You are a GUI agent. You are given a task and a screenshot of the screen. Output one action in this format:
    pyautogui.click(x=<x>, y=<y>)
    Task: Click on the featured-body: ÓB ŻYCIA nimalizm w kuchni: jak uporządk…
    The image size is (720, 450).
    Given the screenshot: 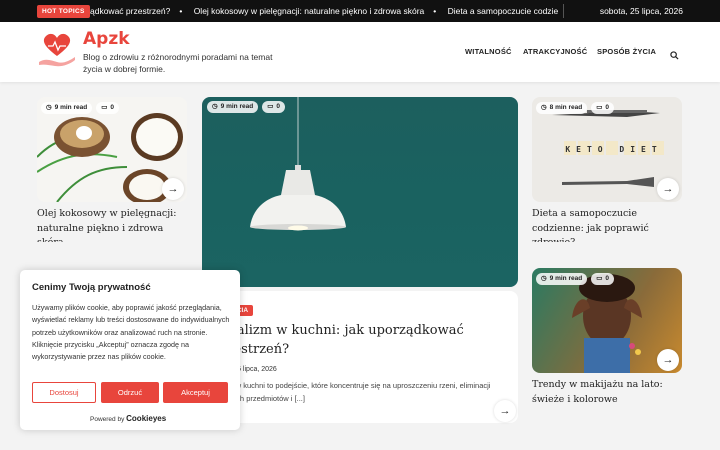 What is the action you would take?
    pyautogui.click(x=360, y=357)
    